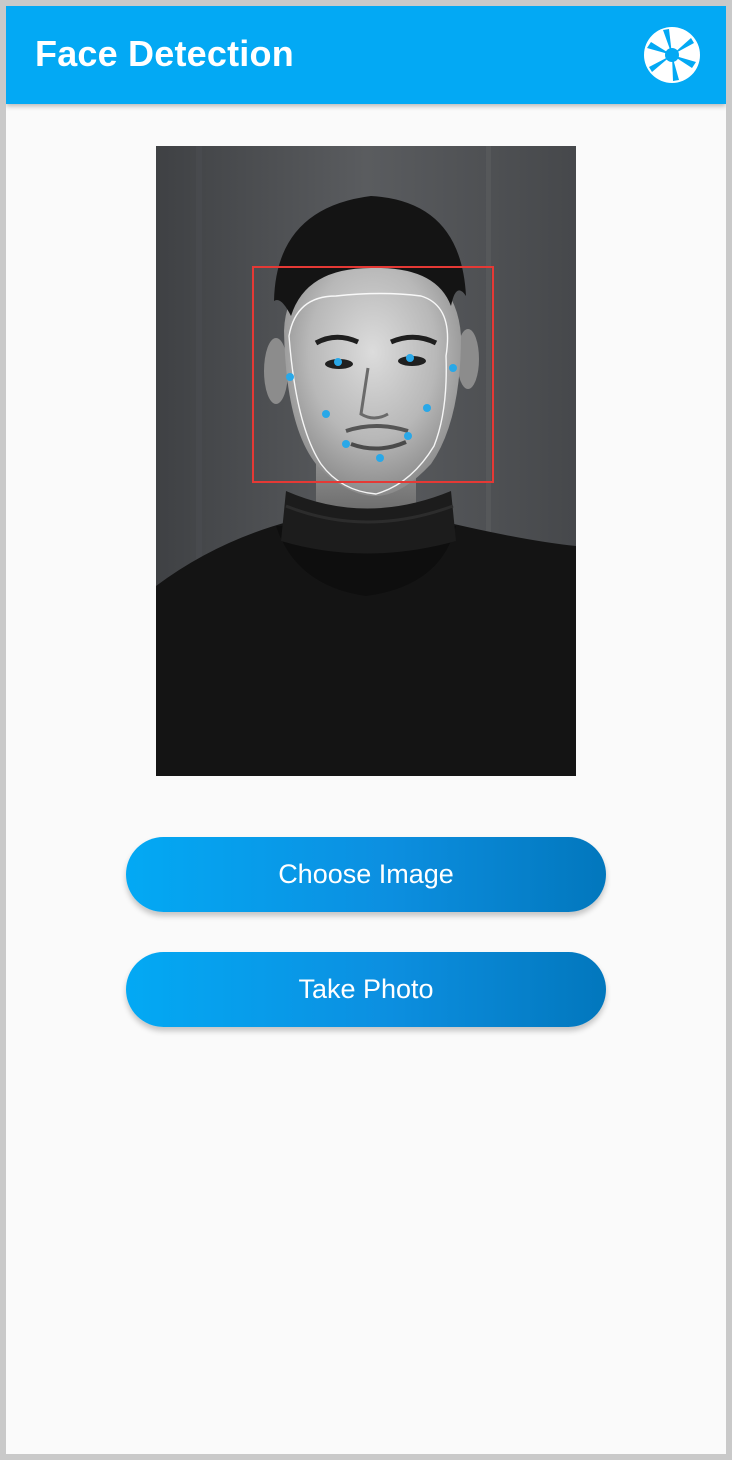  I want to click on app-bar: Face Detection, so click(366, 55).